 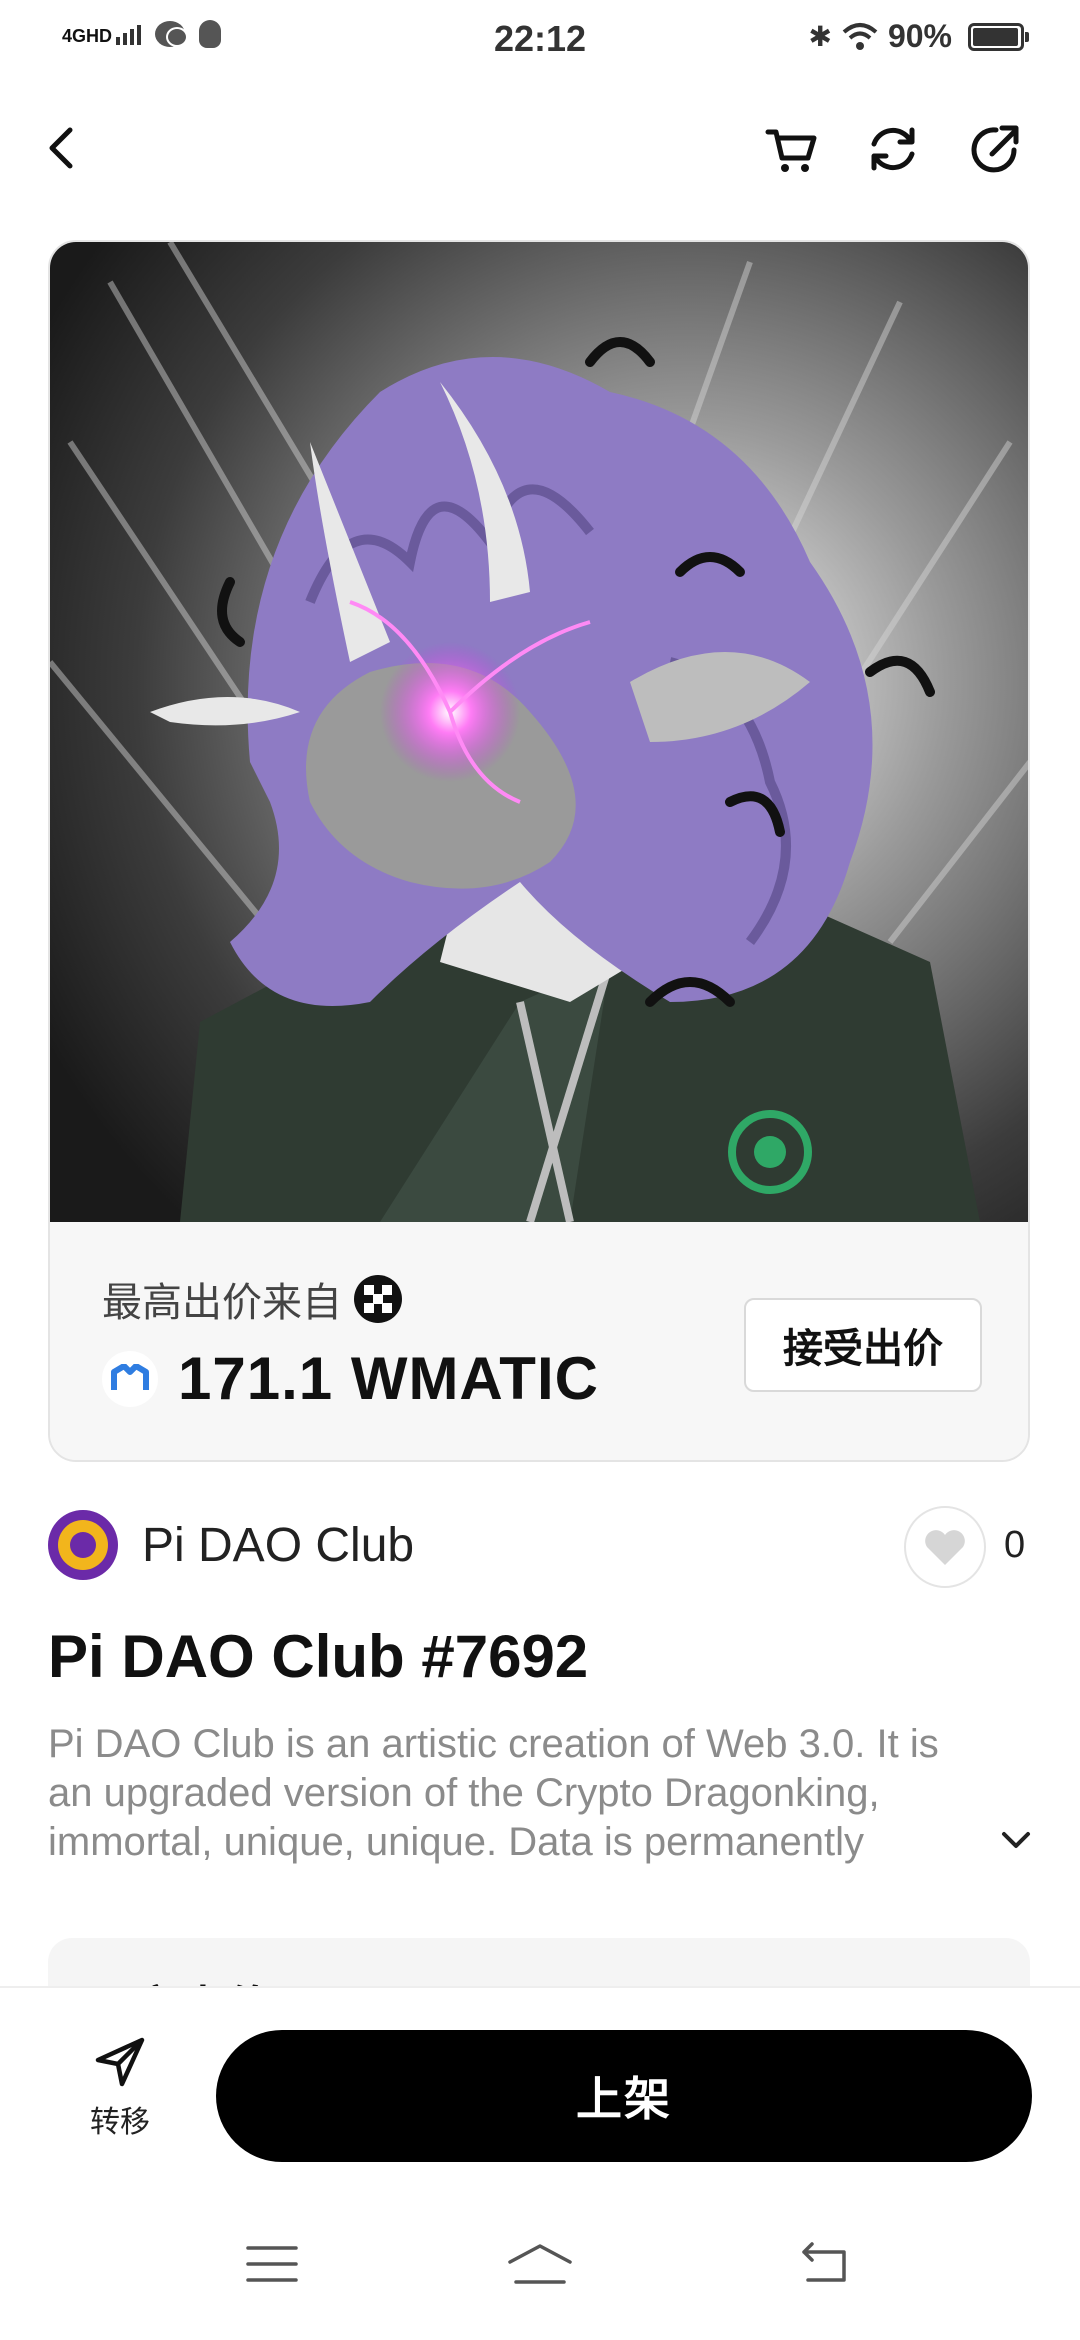 I want to click on like-button, so click(x=945, y=1547).